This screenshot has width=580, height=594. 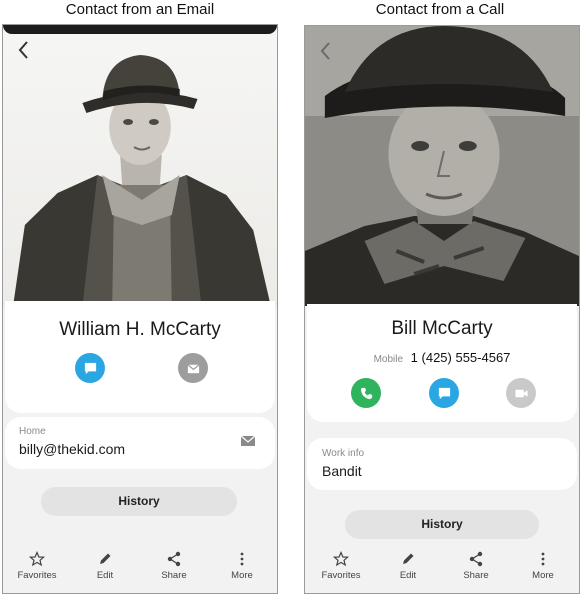 I want to click on phone-number-line: Mobile 1 (425) 555-4567, so click(x=442, y=357).